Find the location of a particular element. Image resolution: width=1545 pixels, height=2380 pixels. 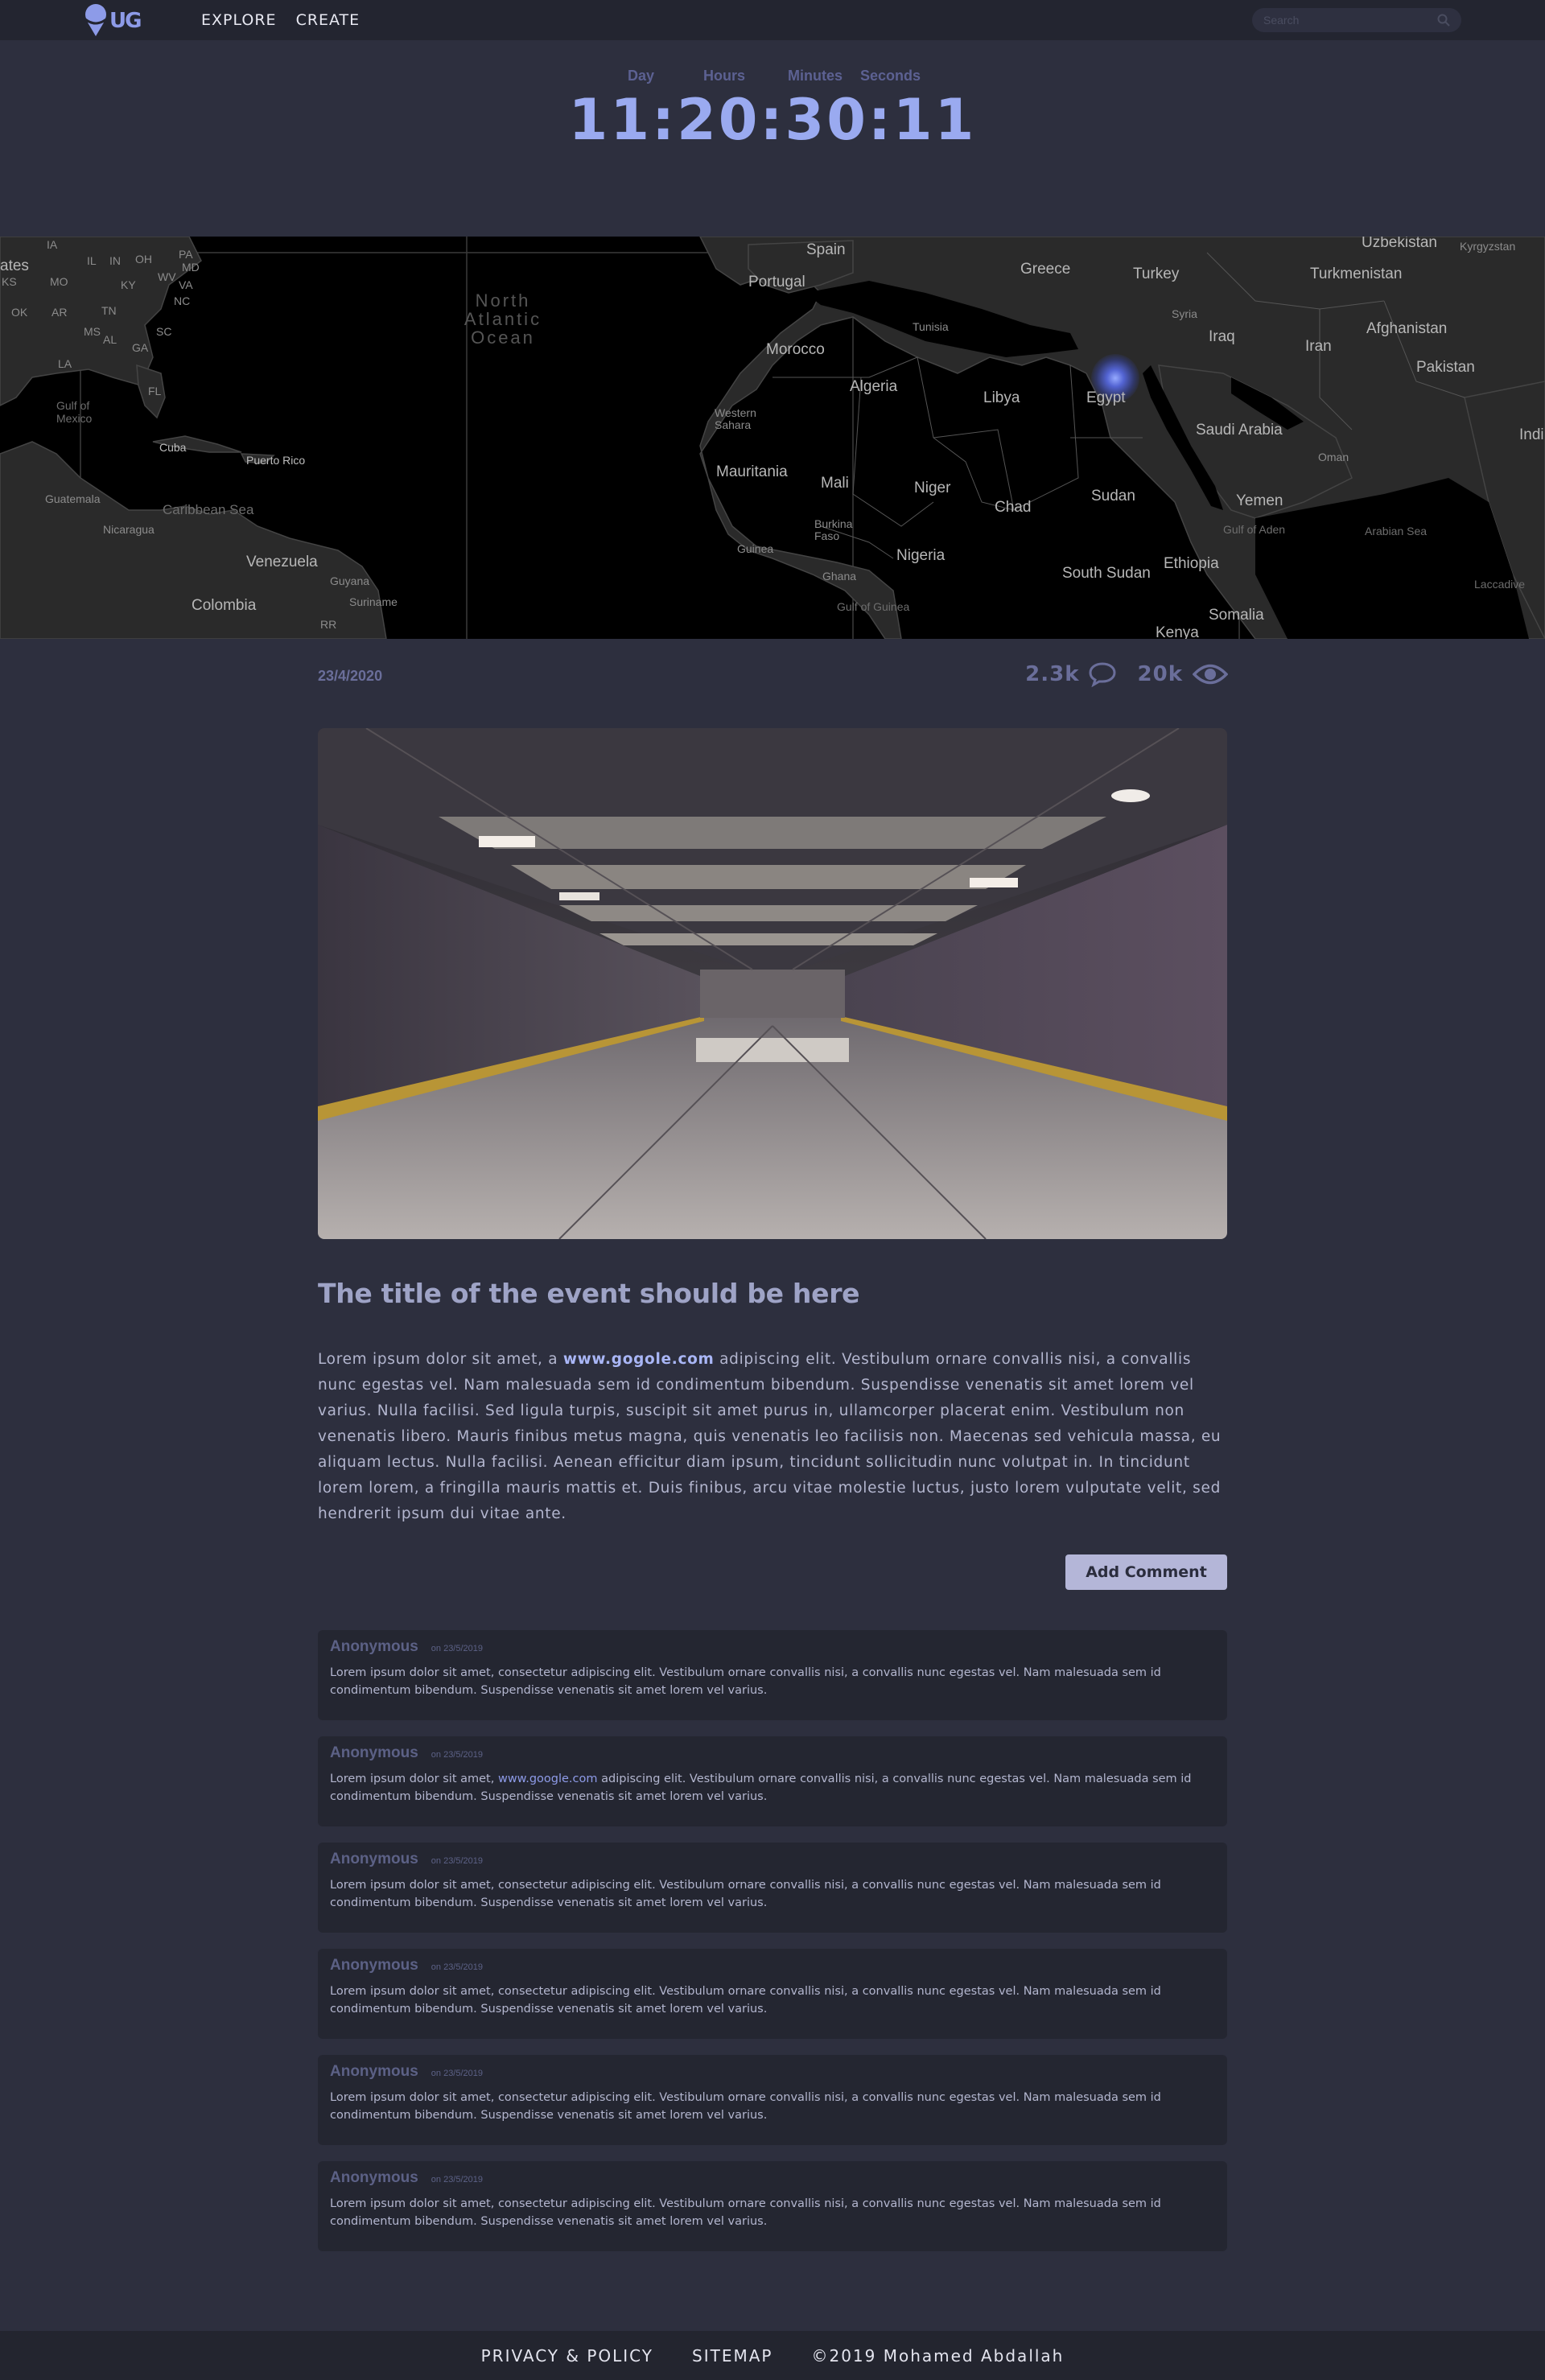

map-label: NC is located at coordinates (182, 300).